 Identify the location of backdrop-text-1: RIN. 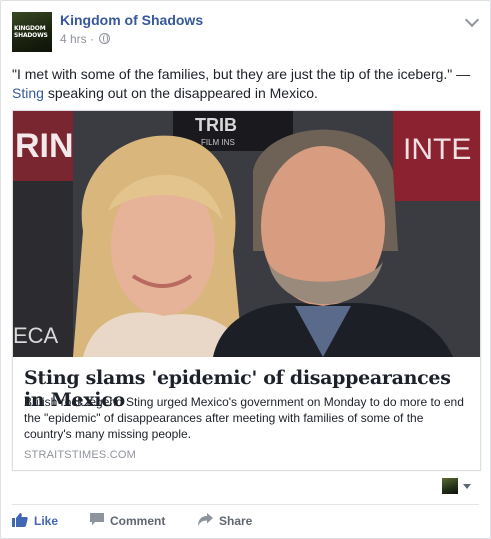
(44, 146).